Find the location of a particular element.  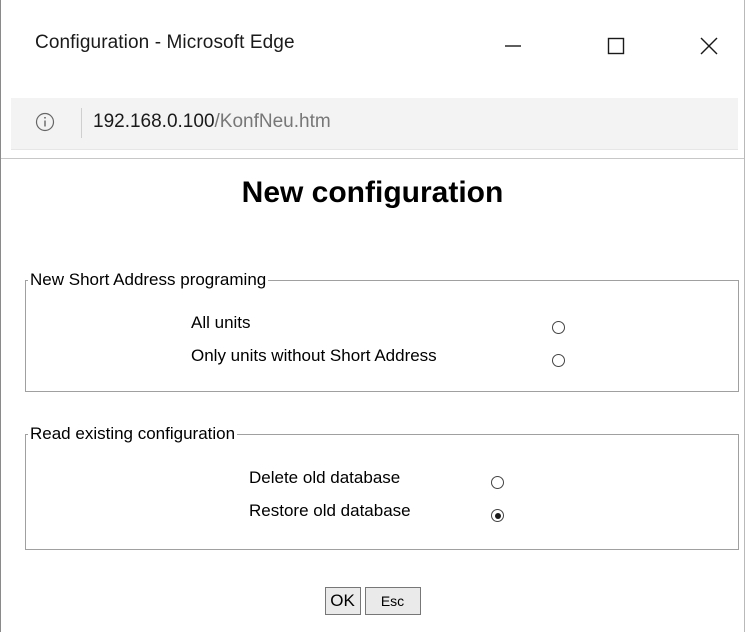

close-icon is located at coordinates (709, 46).